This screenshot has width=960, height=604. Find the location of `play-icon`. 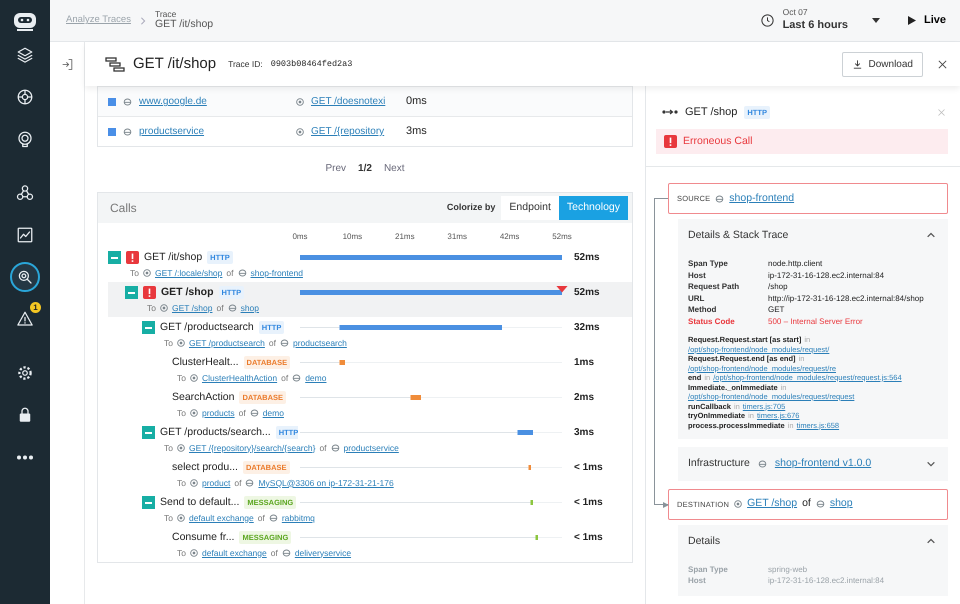

play-icon is located at coordinates (912, 20).